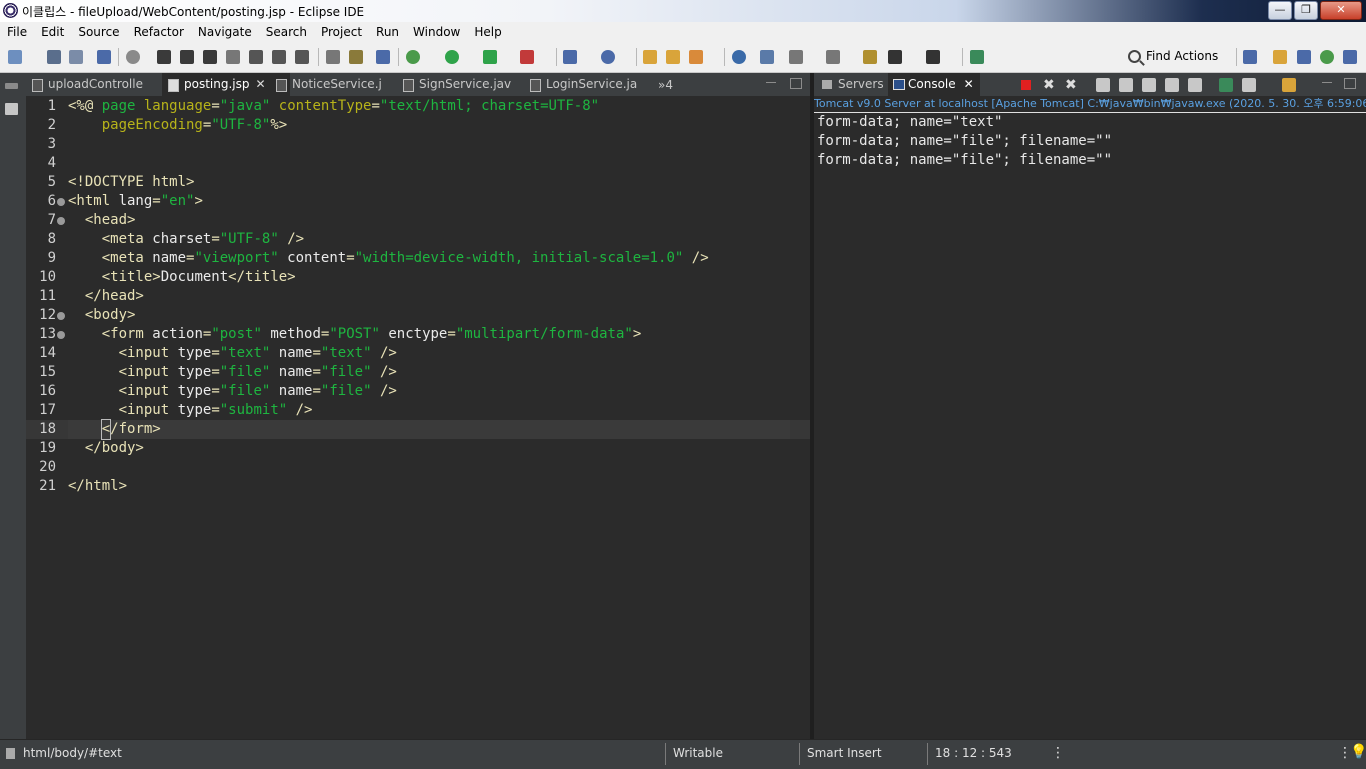 The height and width of the screenshot is (769, 1366). Describe the element at coordinates (418, 144) in the screenshot. I see `code-line: 3` at that location.